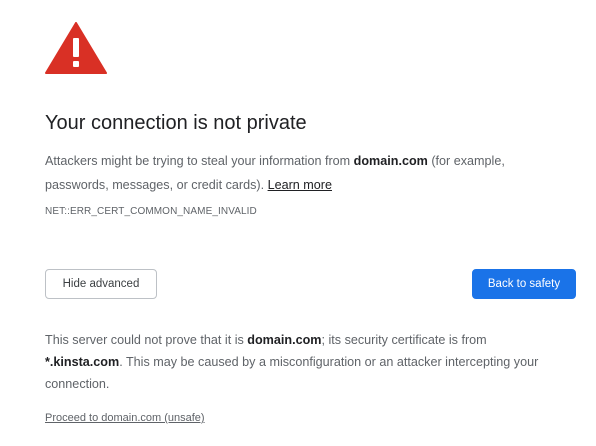 This screenshot has width=596, height=446. Describe the element at coordinates (125, 418) in the screenshot. I see `proceed-unsafe-link: Proceed to domain.com (unsafe)` at that location.